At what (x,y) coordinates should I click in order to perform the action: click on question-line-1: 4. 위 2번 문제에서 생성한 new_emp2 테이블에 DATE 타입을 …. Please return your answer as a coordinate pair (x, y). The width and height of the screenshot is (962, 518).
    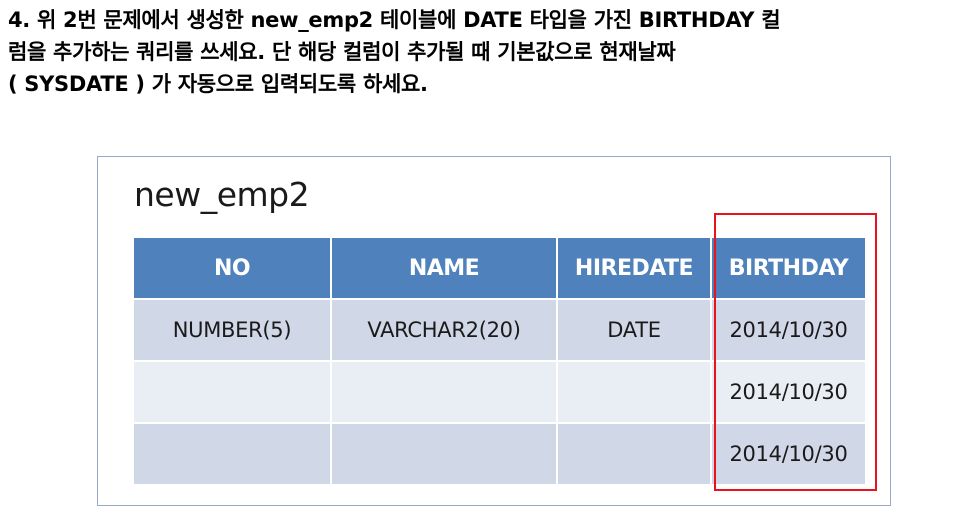
    Looking at the image, I should click on (394, 20).